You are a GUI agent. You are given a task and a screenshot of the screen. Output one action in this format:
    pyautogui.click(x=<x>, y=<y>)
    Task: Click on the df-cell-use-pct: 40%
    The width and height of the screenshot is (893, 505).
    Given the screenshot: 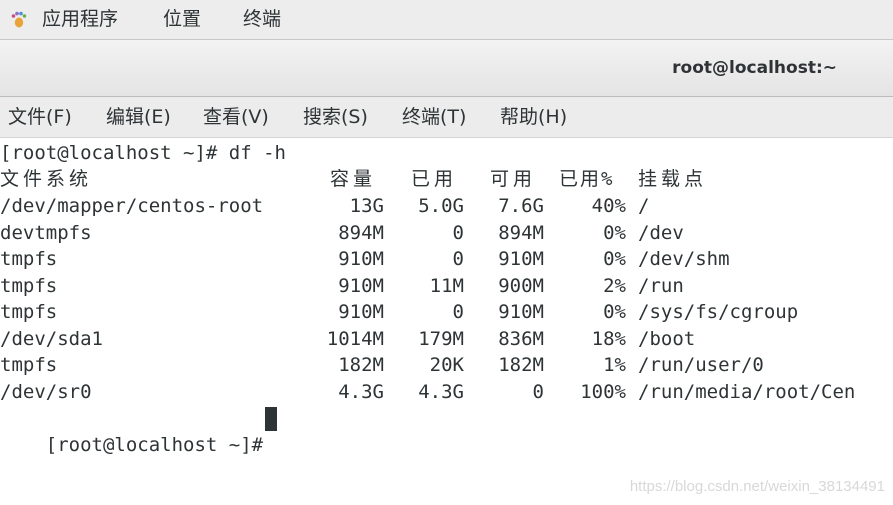 What is the action you would take?
    pyautogui.click(x=608, y=206)
    